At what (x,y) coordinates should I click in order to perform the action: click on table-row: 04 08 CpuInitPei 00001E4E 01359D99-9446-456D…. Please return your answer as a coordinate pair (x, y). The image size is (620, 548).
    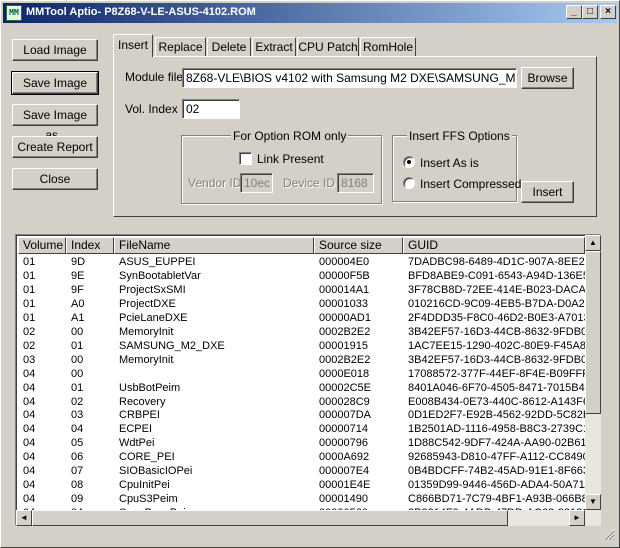
    Looking at the image, I should click on (303, 485).